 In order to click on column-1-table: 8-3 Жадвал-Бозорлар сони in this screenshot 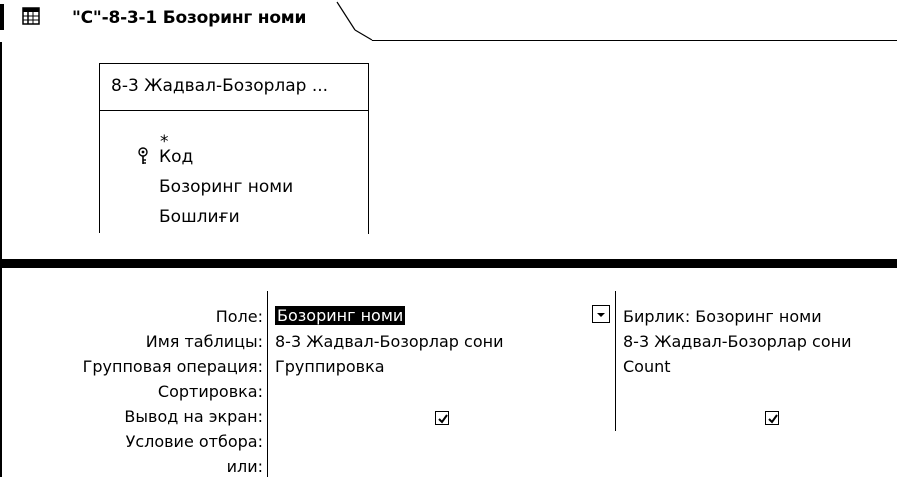, I will do `click(389, 341)`.